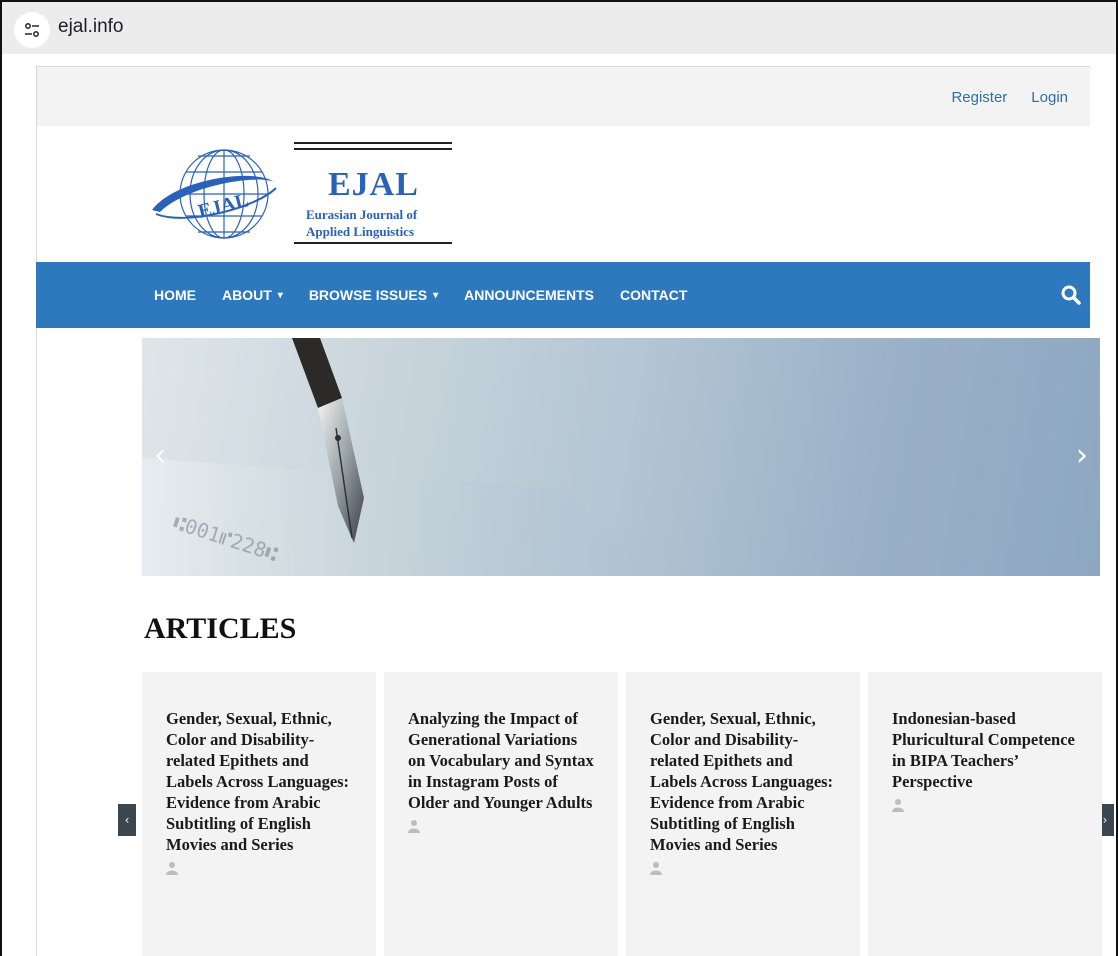  I want to click on left-divider, so click(36, 511).